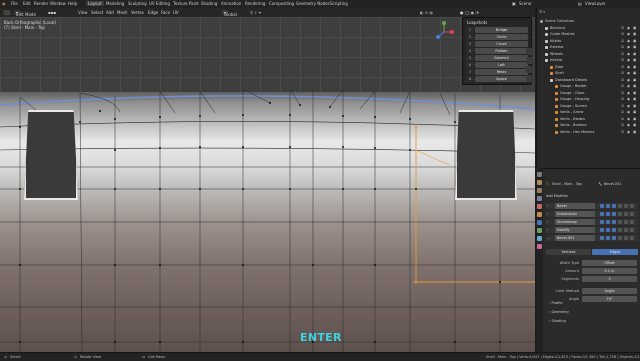 The image size is (640, 361). I want to click on outliner-row: Dashboard Details ☑ ◉ ▣, so click(588, 80).